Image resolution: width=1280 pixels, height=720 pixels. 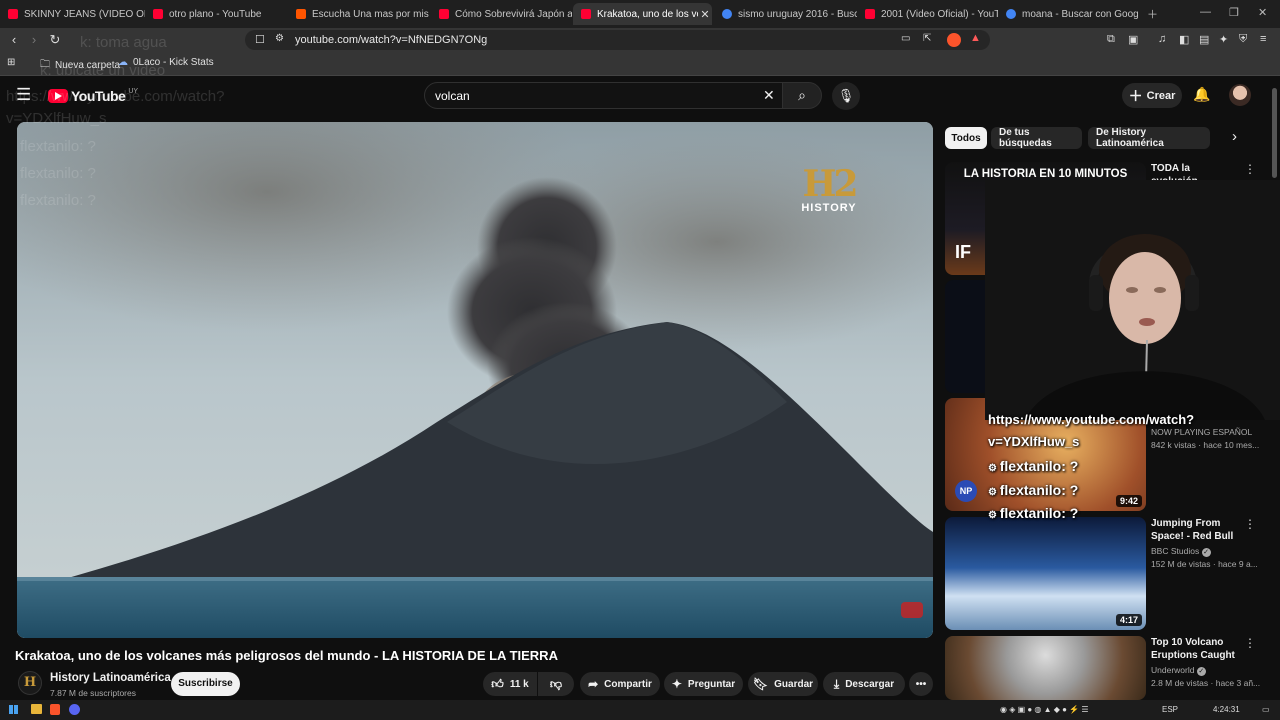 I want to click on forward-icon: ›, so click(x=34, y=39).